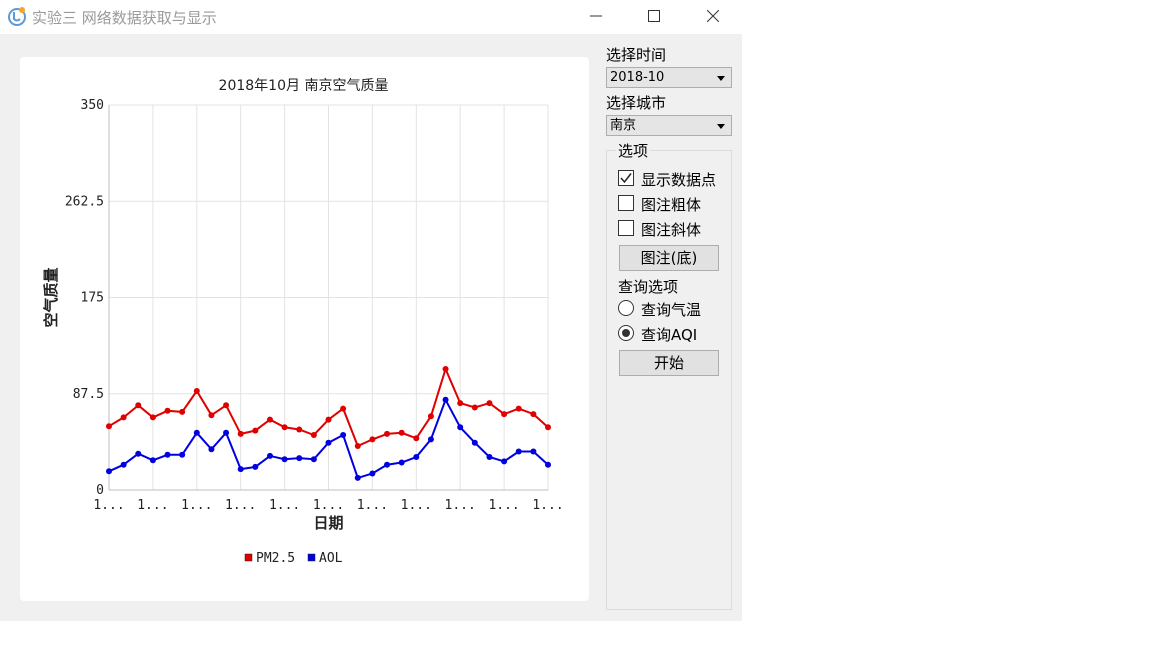  Describe the element at coordinates (713, 16) in the screenshot. I see `close-button` at that location.